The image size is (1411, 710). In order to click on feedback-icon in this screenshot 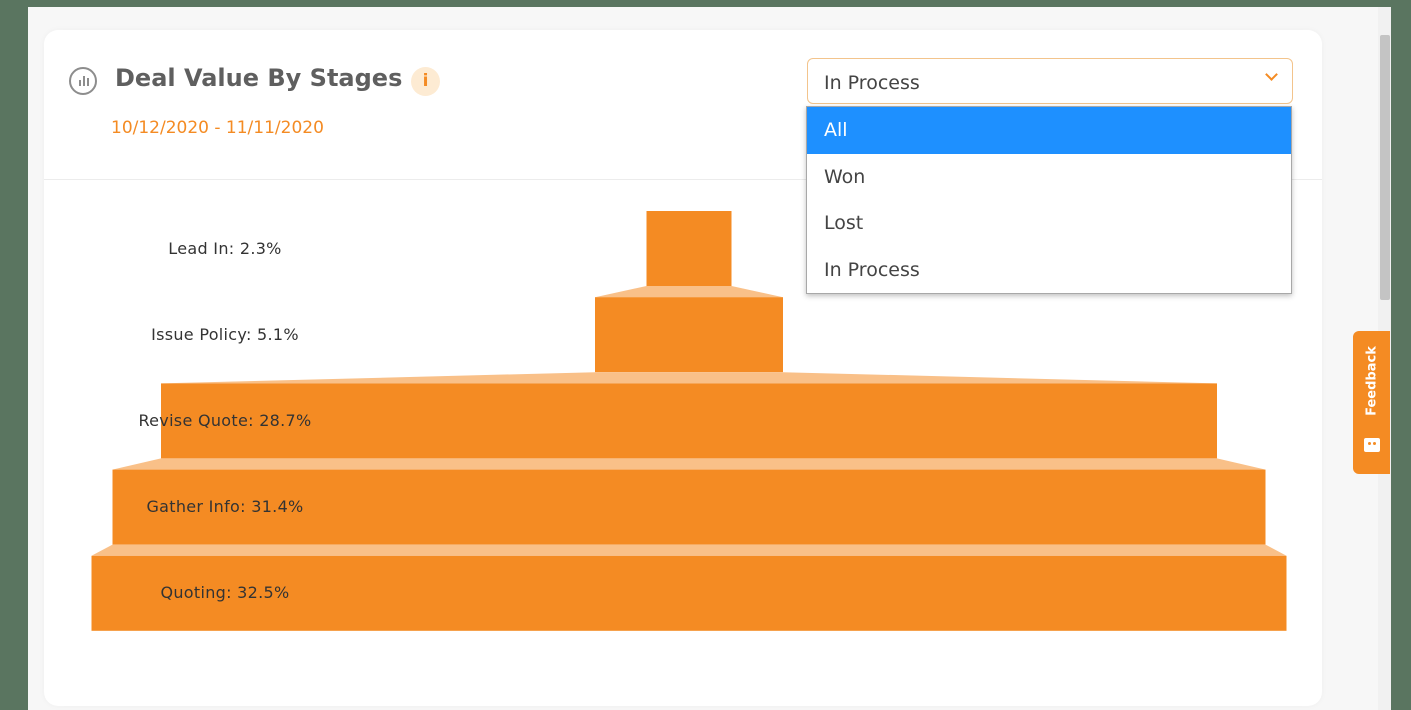, I will do `click(1372, 445)`.